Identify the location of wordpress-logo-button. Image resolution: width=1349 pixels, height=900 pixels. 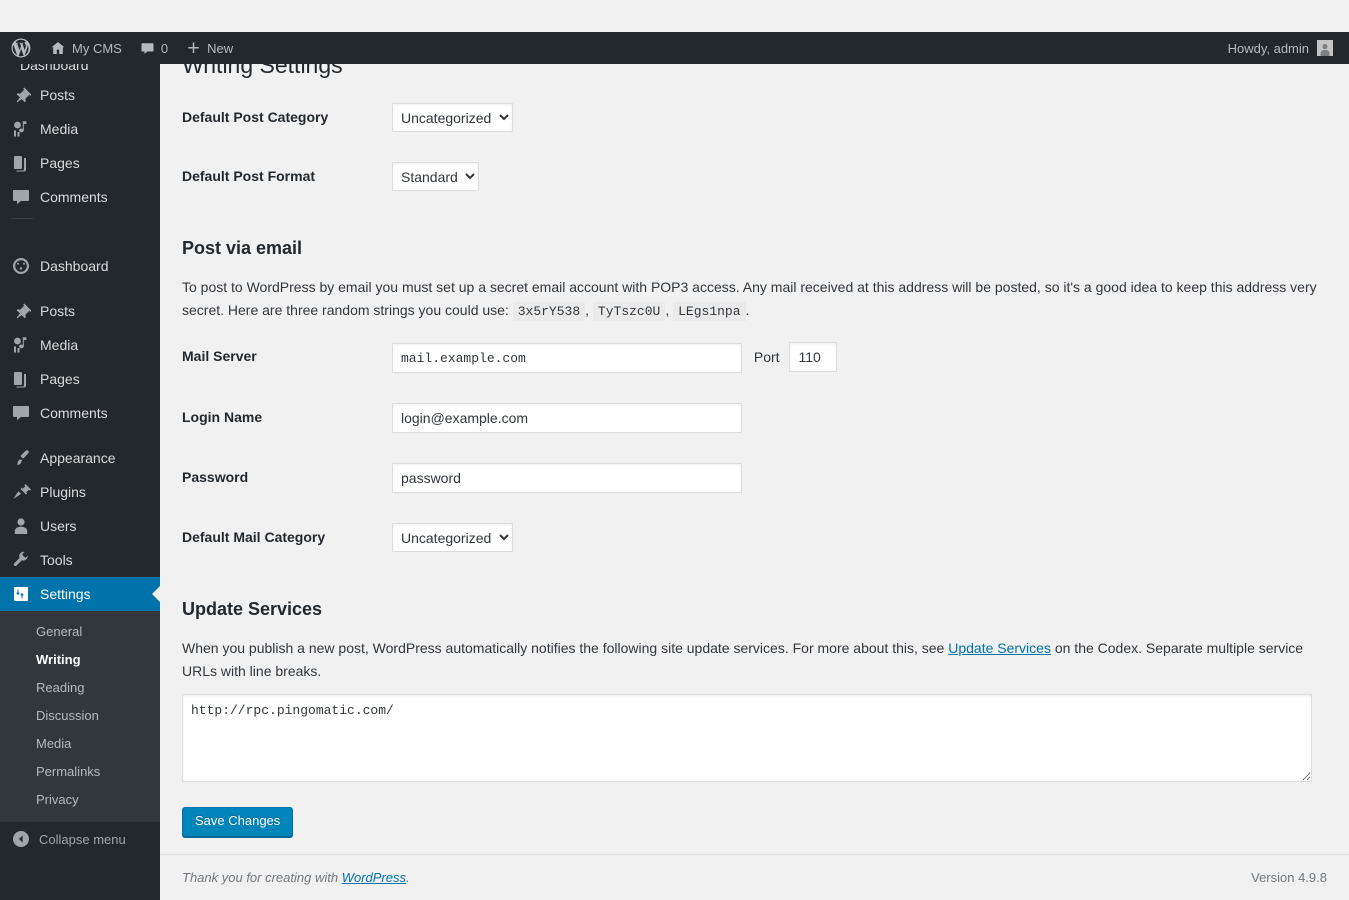
(20, 48).